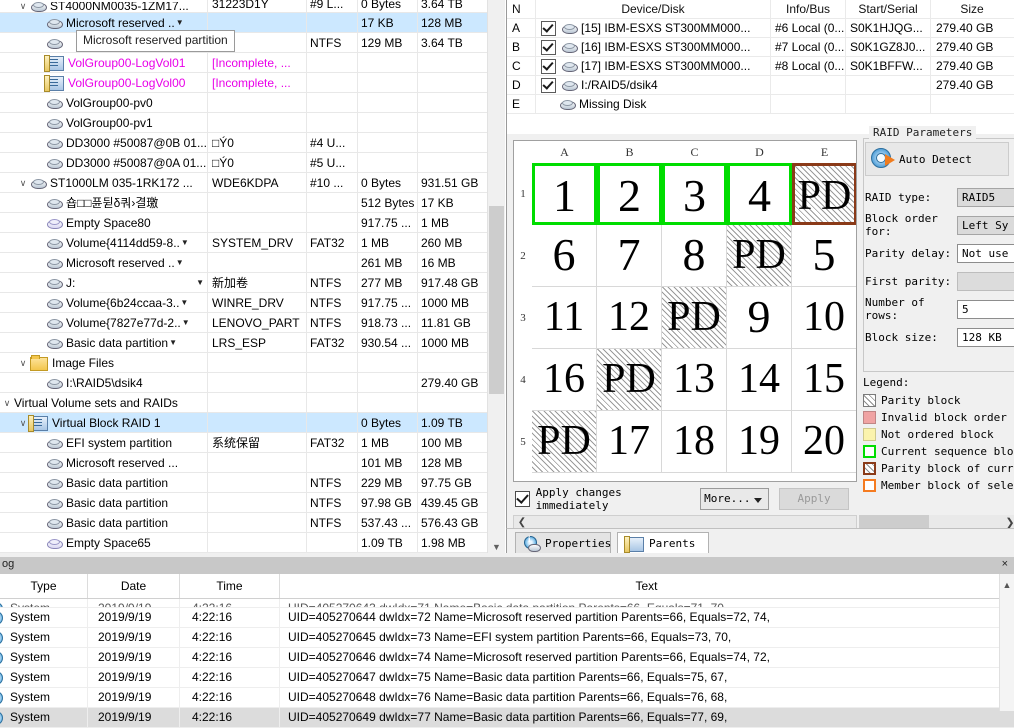 Image resolution: width=1014 pixels, height=728 pixels. Describe the element at coordinates (814, 499) in the screenshot. I see `apply-button: Apply` at that location.